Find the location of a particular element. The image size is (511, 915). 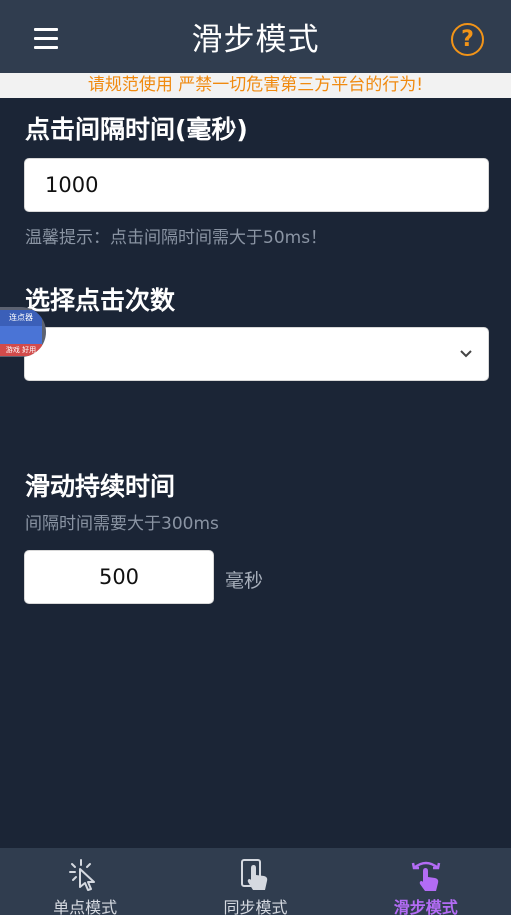

menu-button is located at coordinates (46, 39).